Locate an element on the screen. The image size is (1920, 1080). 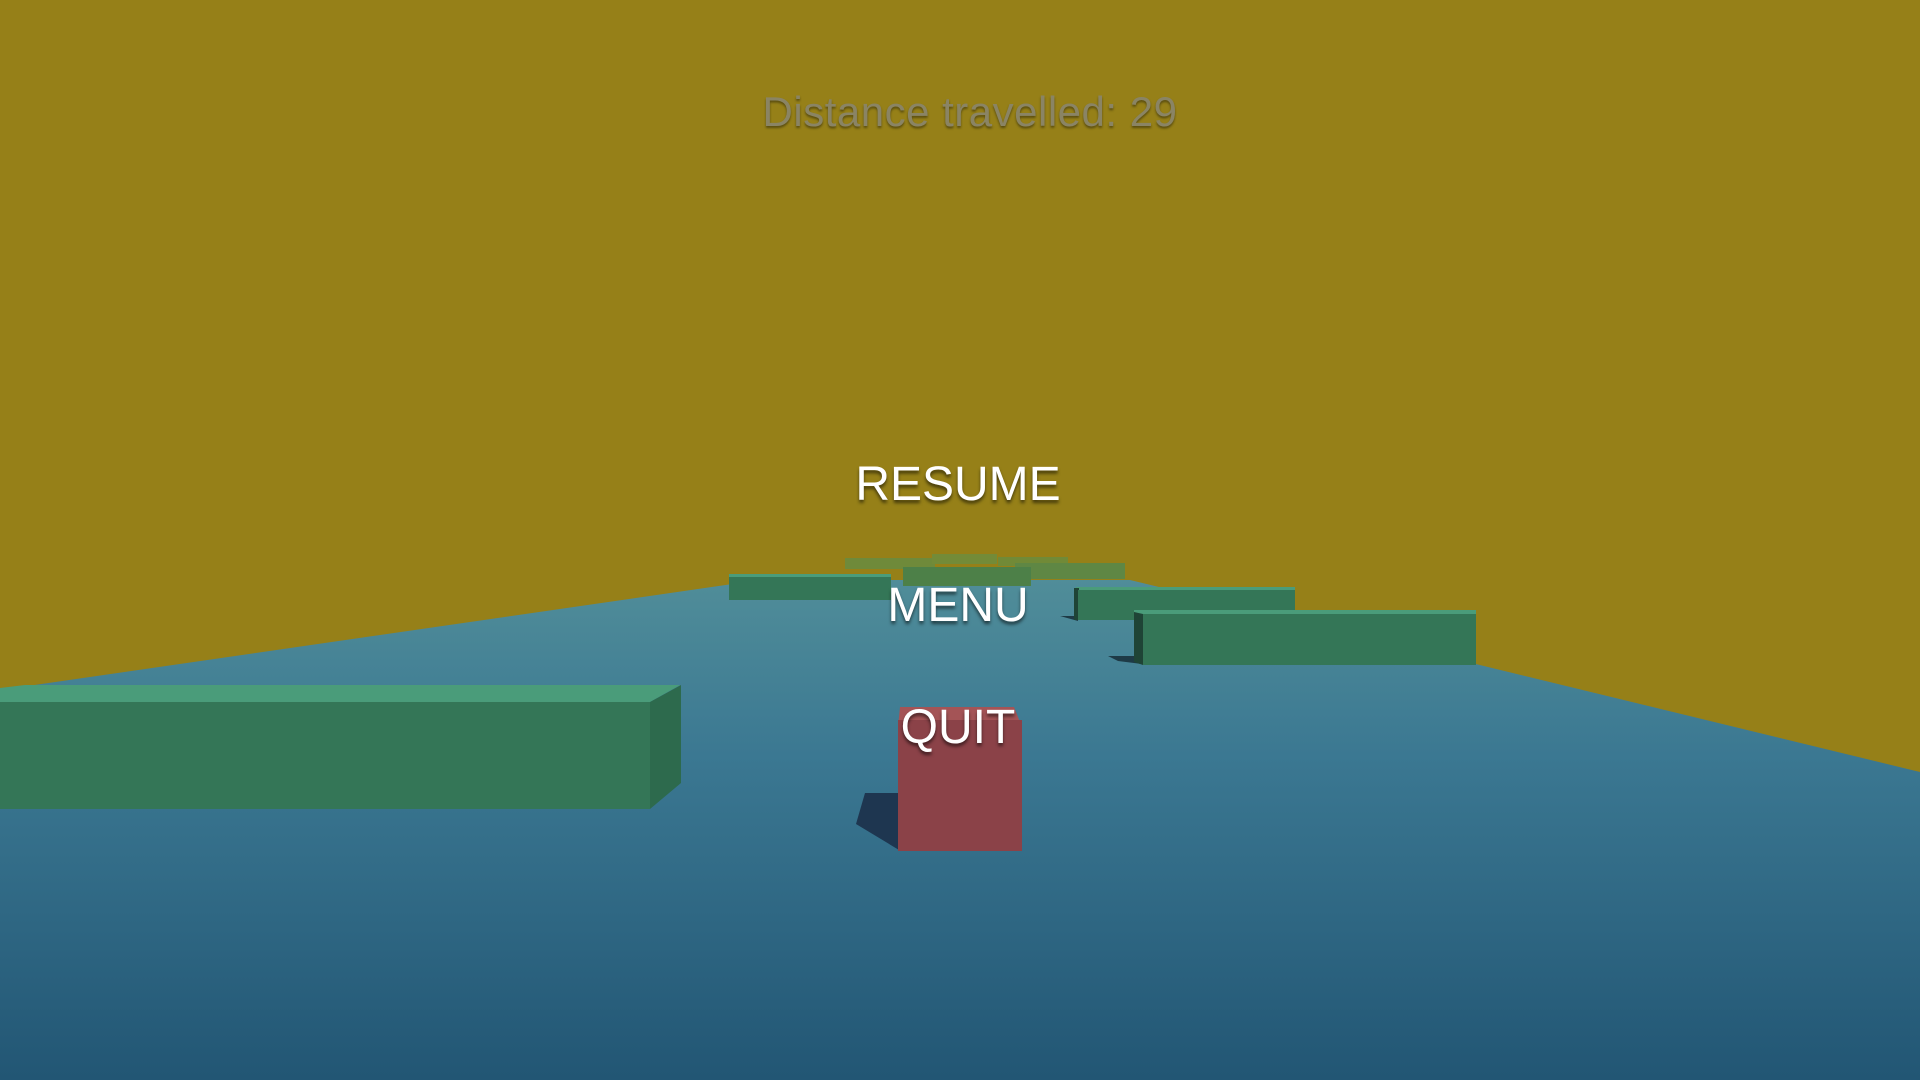
resume-button: RESUME is located at coordinates (958, 485).